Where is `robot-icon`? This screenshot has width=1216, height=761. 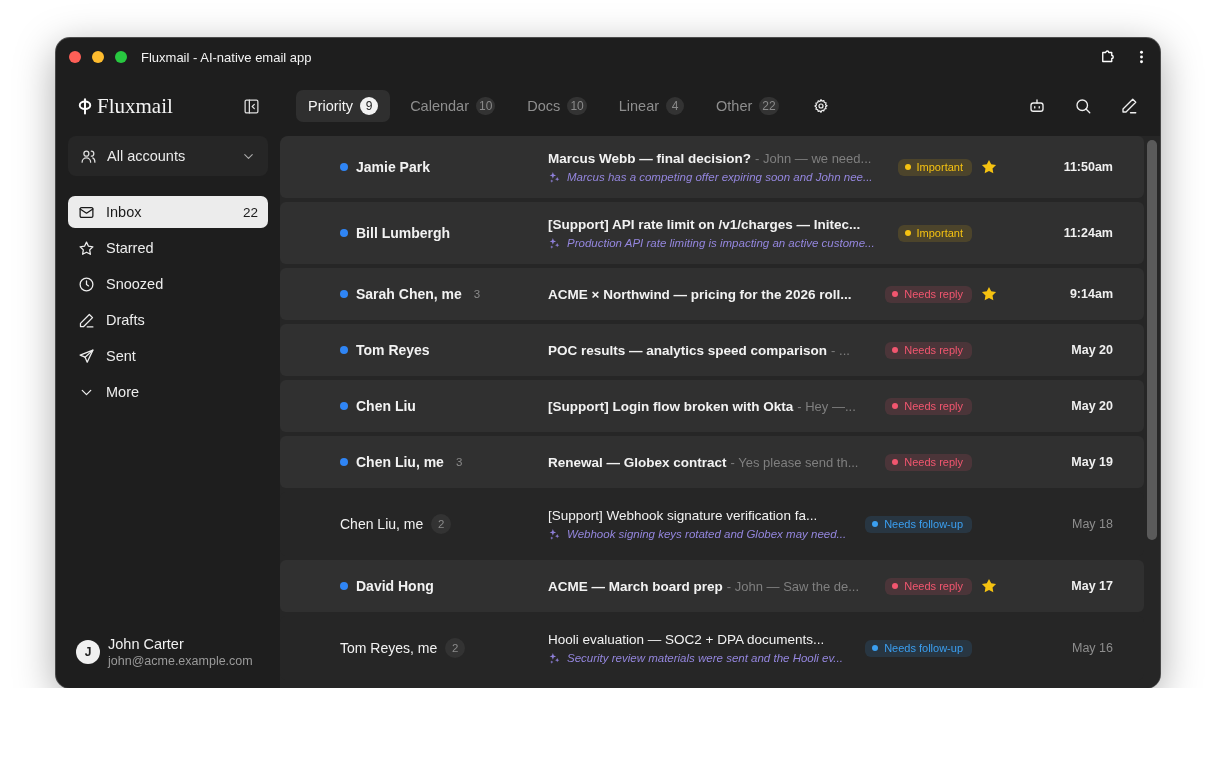 robot-icon is located at coordinates (1037, 106).